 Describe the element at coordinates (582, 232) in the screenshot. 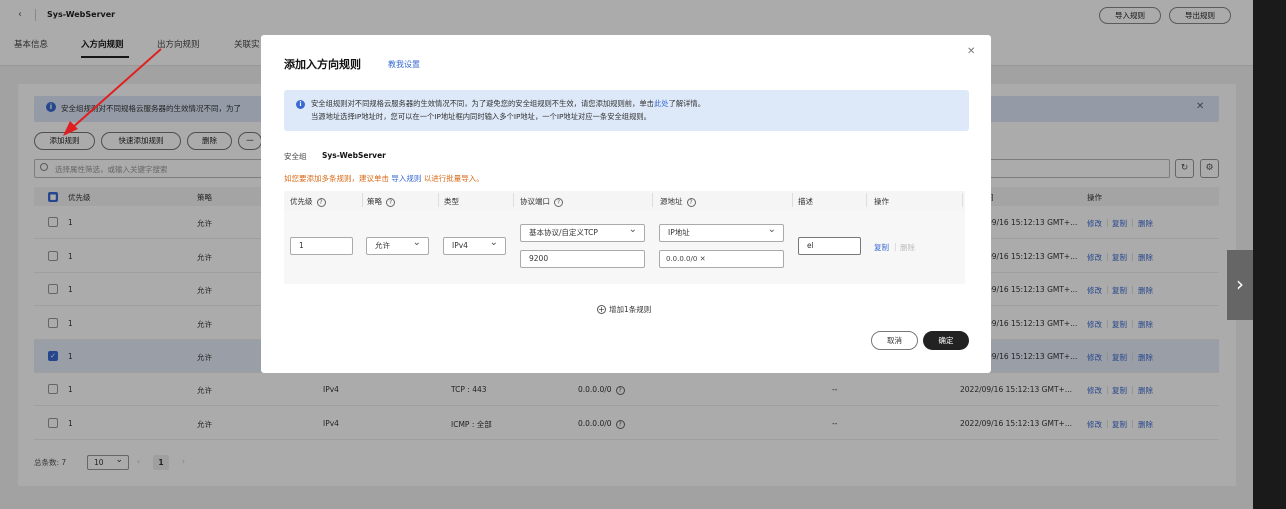

I see `protocol-select: 基本协议/自定义TCP` at that location.